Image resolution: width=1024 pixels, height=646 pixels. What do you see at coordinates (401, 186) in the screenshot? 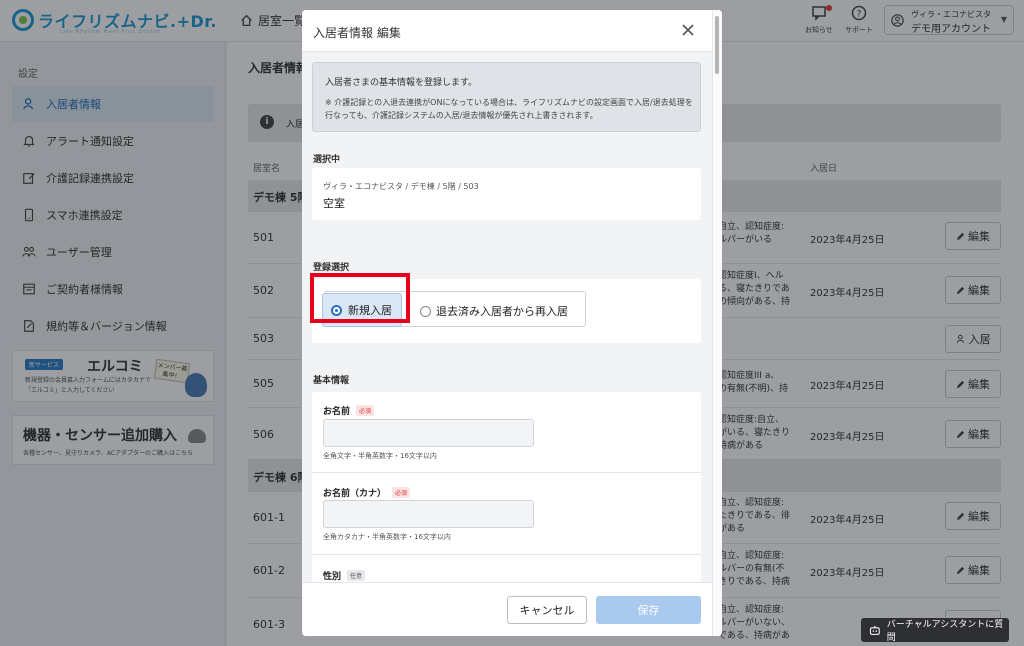
I see `selected-room-path: ヴィラ・エコナビスタ / デモ棟 / 5階 / 503` at bounding box center [401, 186].